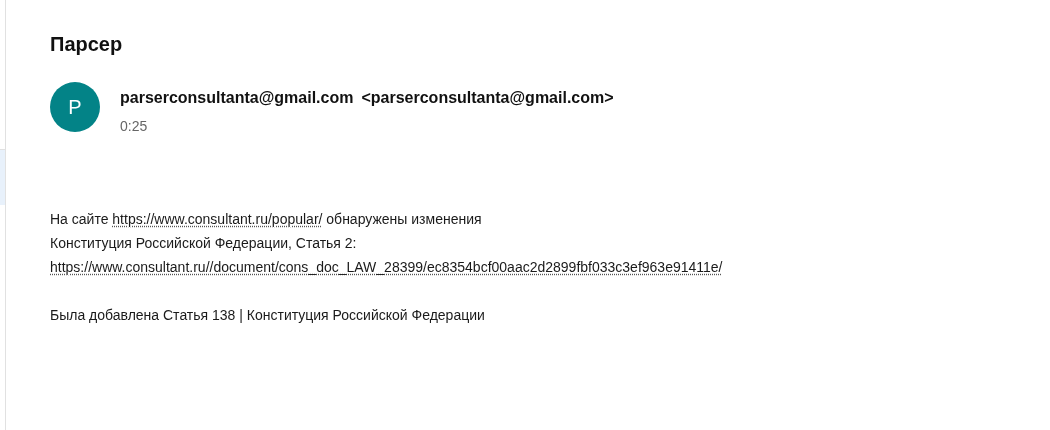  What do you see at coordinates (134, 126) in the screenshot?
I see `sent-time: 0:25` at bounding box center [134, 126].